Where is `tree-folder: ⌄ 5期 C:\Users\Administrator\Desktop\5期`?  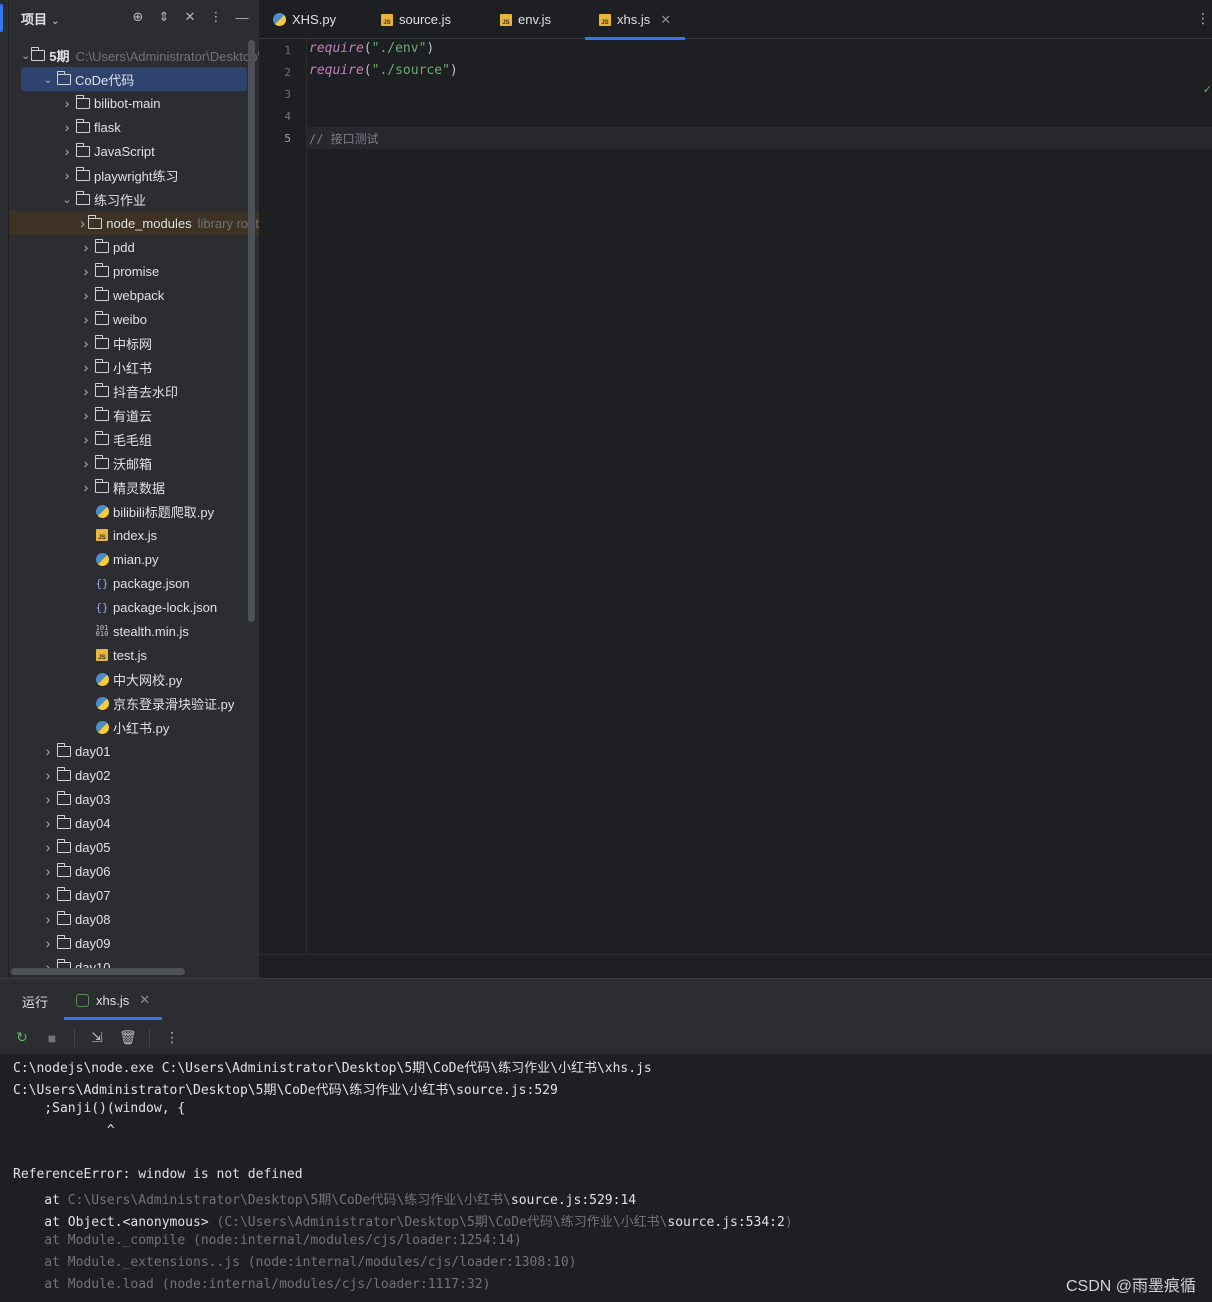
tree-folder: ⌄ 5期 C:\Users\Administrator\Desktop\5期 is located at coordinates (134, 55).